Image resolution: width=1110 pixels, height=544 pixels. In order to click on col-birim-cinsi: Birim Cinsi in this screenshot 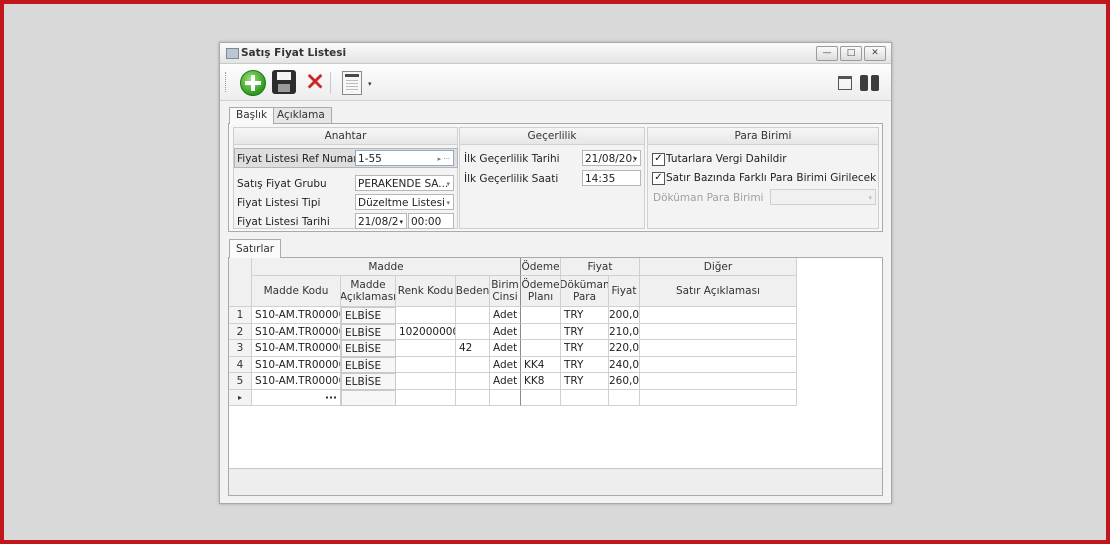, I will do `click(505, 291)`.